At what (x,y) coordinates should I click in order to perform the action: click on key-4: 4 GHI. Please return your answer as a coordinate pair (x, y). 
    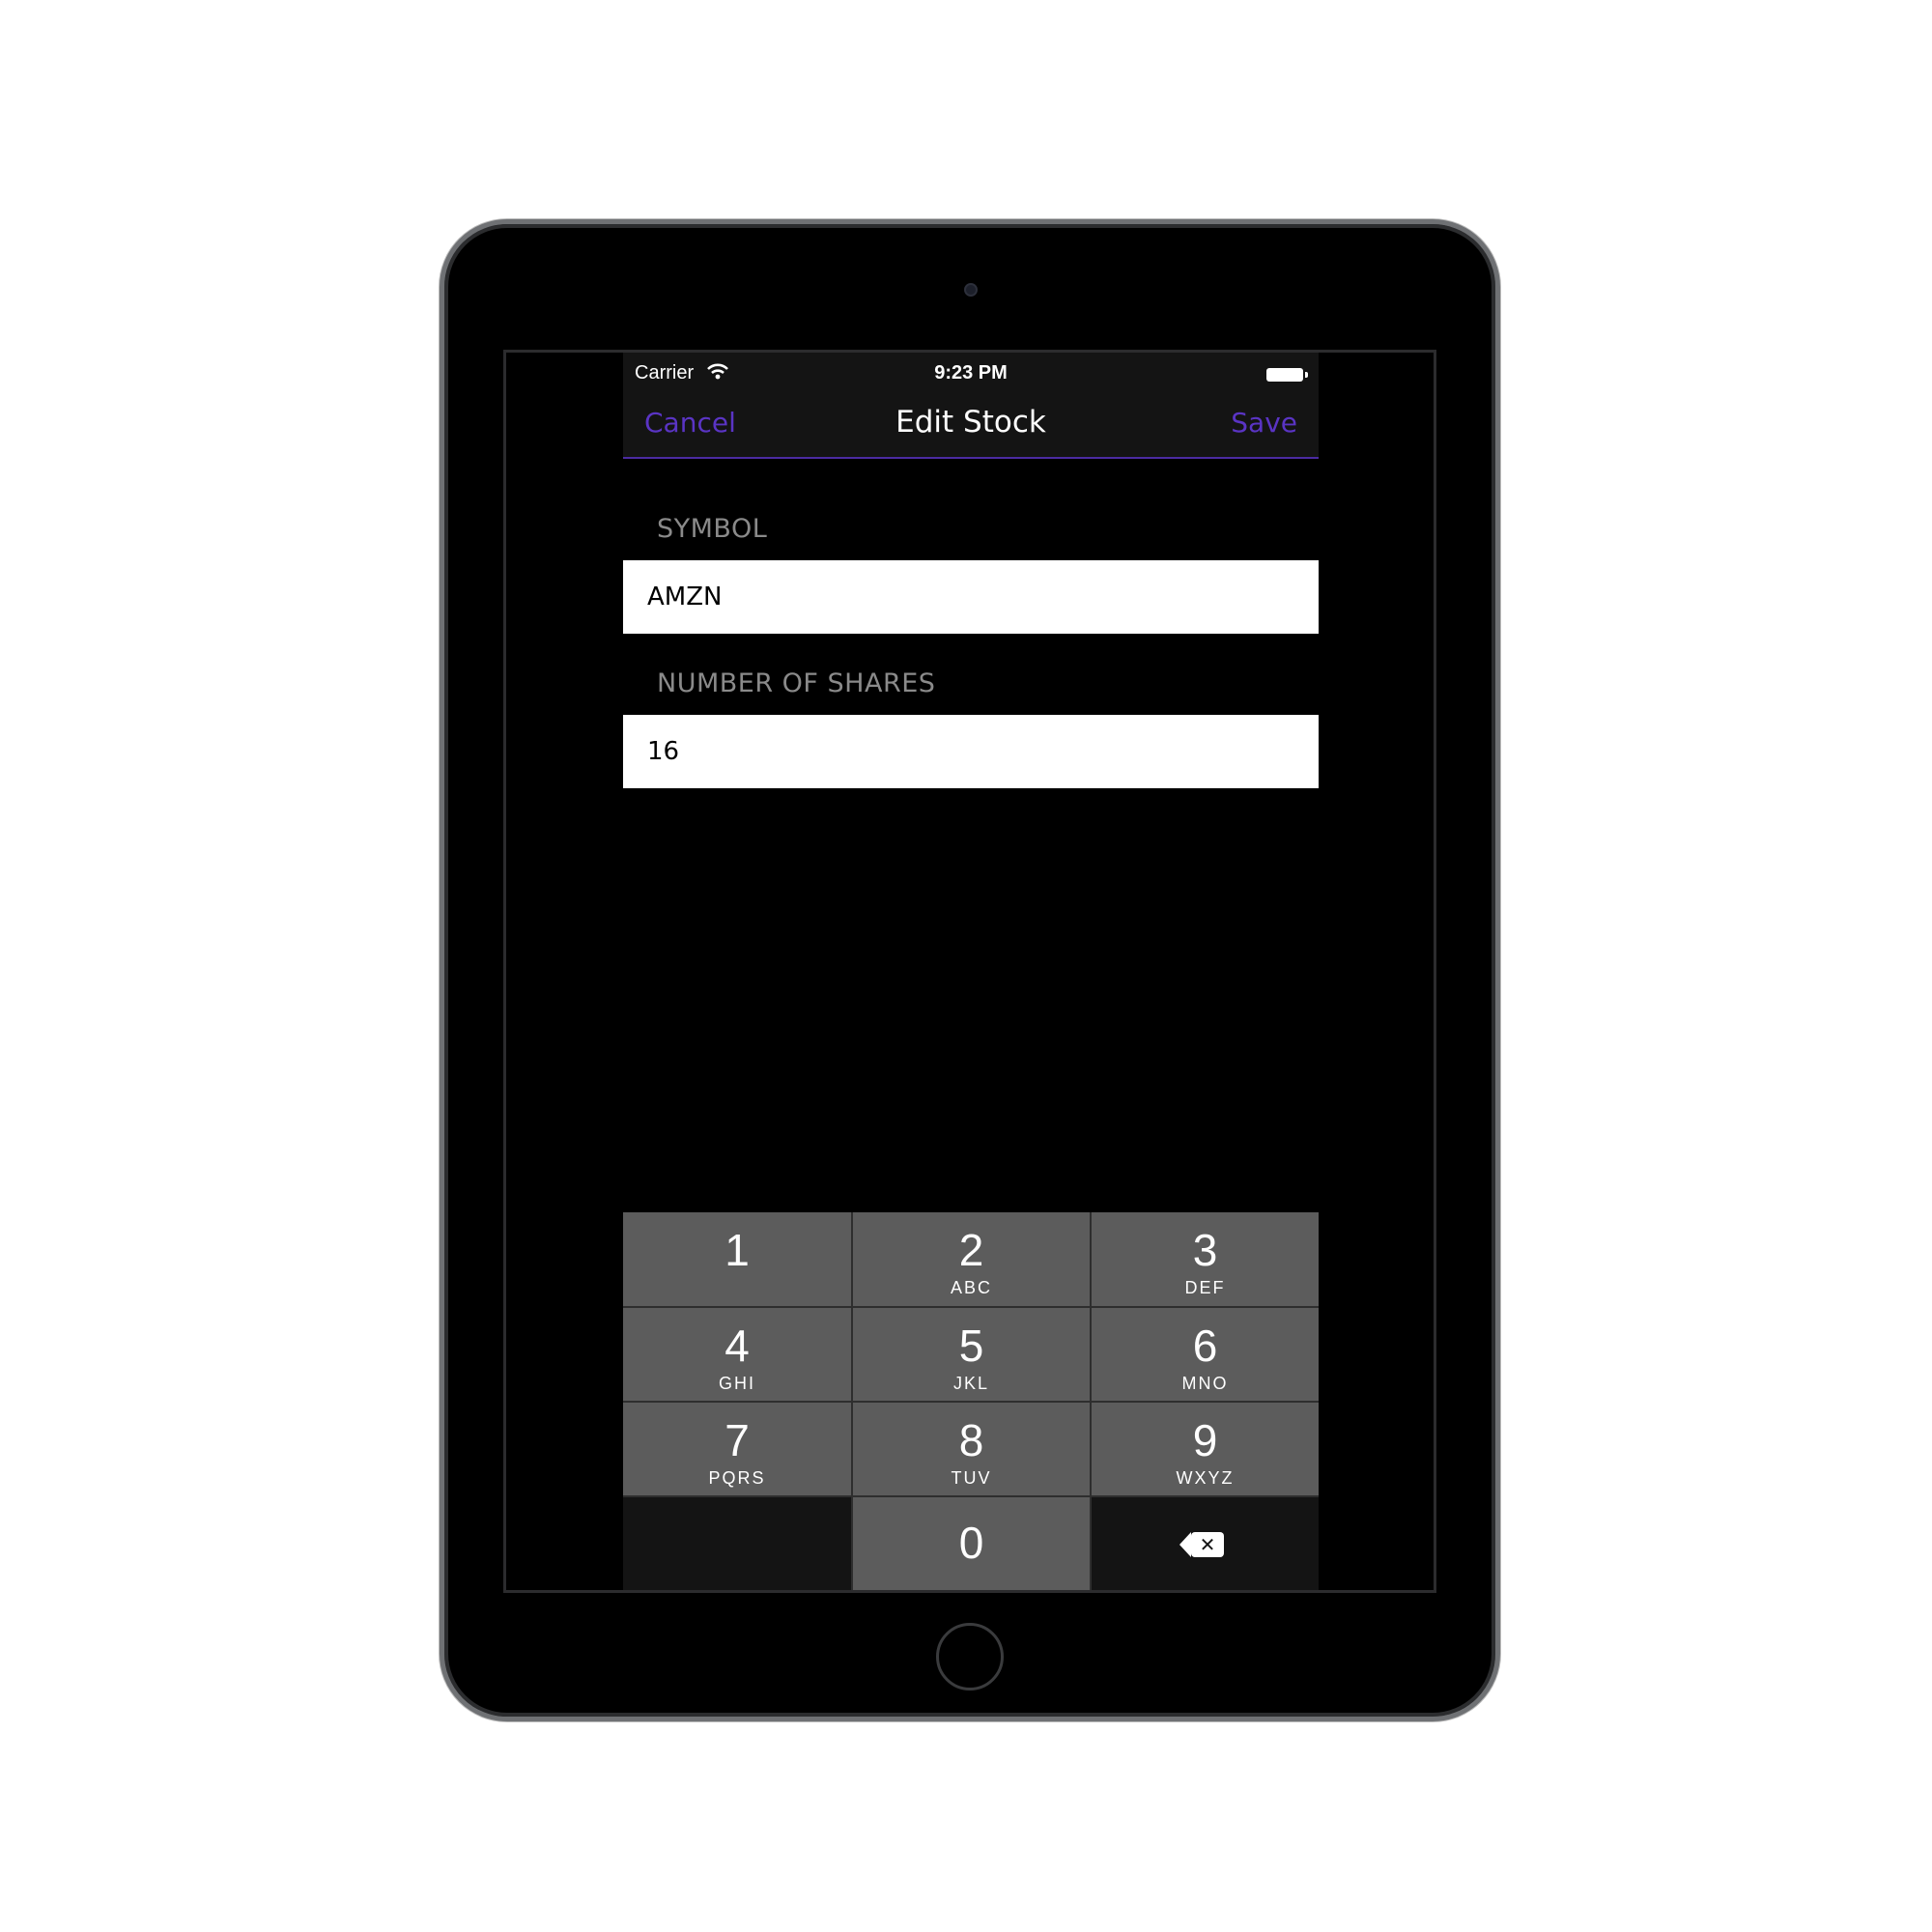
    Looking at the image, I should click on (737, 1354).